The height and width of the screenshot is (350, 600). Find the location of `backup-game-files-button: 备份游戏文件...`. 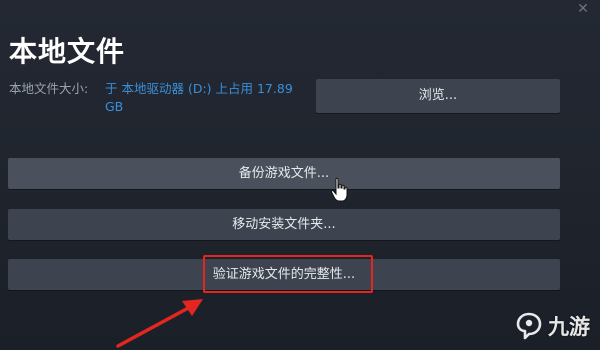

backup-game-files-button: 备份游戏文件... is located at coordinates (284, 173).